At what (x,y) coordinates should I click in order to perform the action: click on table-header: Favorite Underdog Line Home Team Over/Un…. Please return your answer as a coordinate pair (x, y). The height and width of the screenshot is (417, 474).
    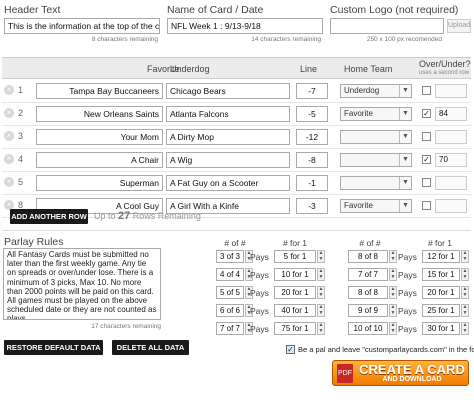
    Looking at the image, I should click on (236, 68).